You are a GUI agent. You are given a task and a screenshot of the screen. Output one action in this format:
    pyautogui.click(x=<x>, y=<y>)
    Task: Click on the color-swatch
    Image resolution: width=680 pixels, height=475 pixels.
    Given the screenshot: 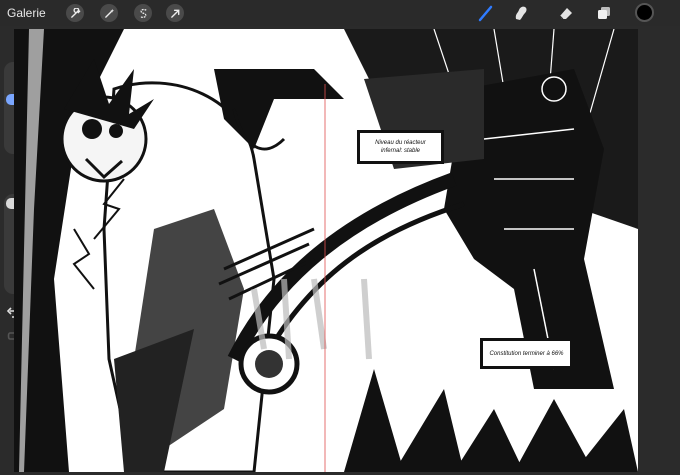 What is the action you would take?
    pyautogui.click(x=644, y=12)
    